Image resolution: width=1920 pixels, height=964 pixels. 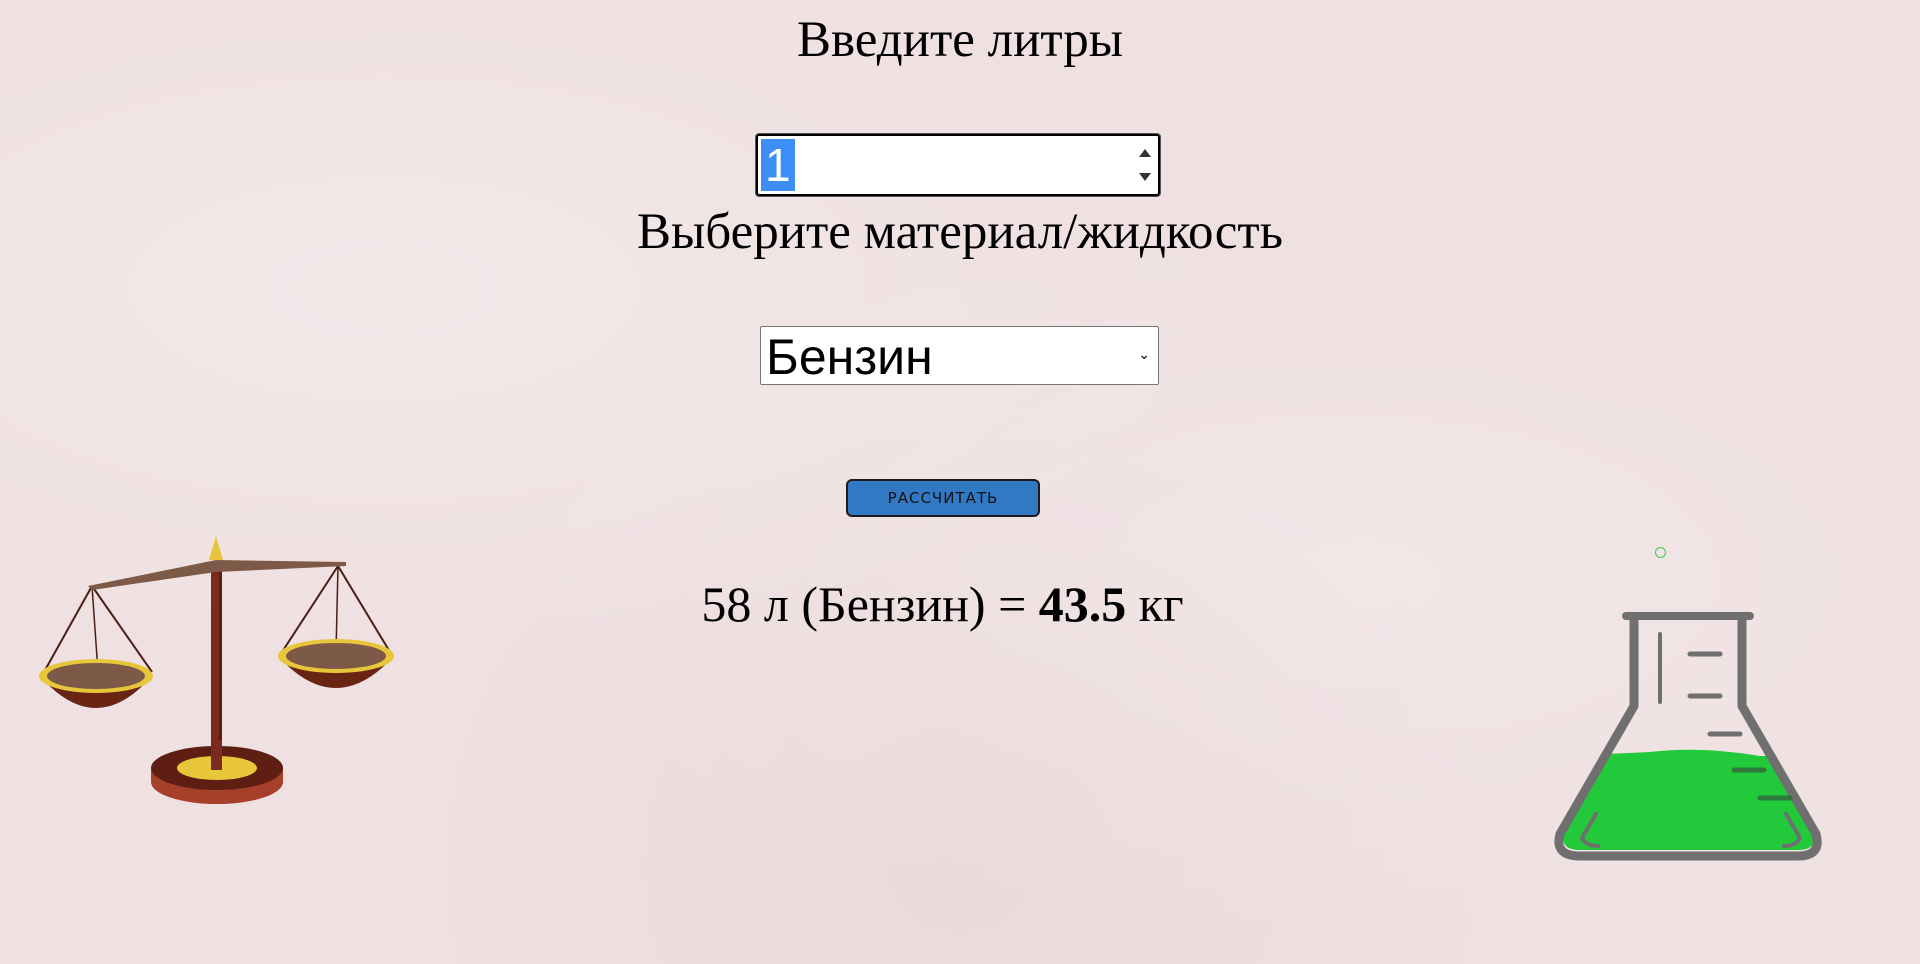 What do you see at coordinates (960, 40) in the screenshot?
I see `liters-heading: Введите литры` at bounding box center [960, 40].